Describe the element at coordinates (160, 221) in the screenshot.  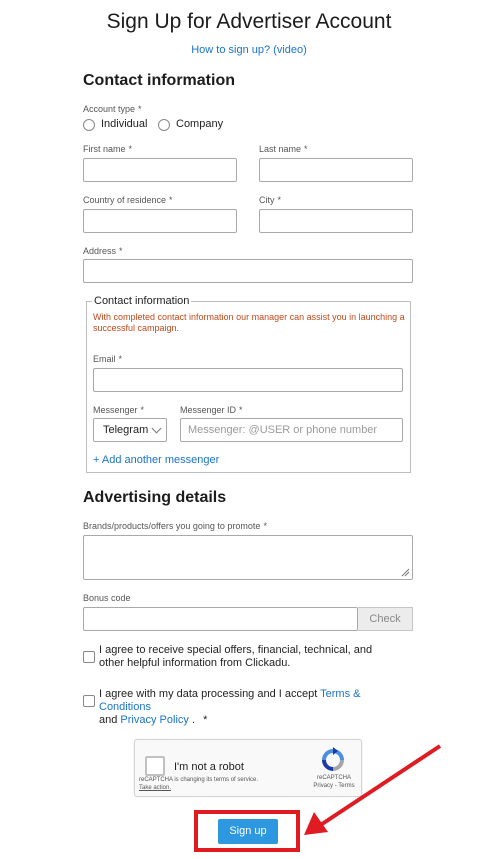
I see `country-field` at that location.